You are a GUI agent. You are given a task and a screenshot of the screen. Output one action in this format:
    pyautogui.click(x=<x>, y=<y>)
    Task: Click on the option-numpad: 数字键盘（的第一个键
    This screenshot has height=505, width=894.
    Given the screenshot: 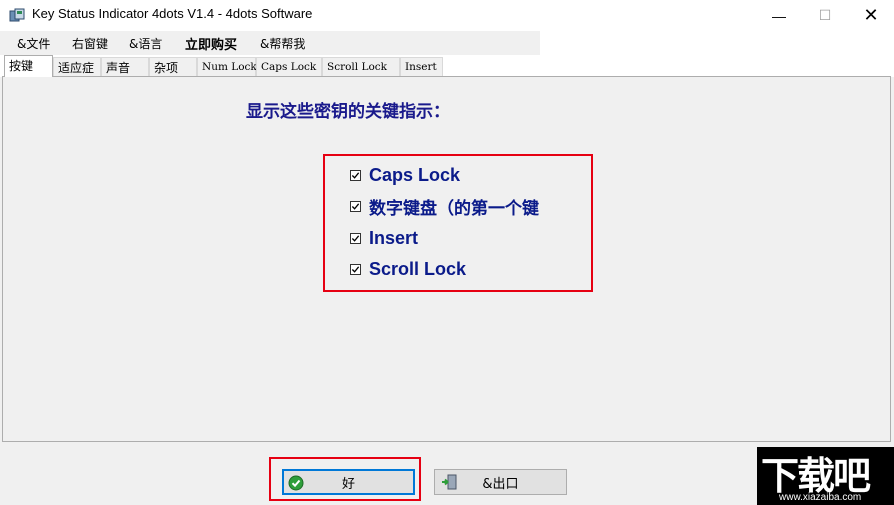 What is the action you would take?
    pyautogui.click(x=444, y=206)
    